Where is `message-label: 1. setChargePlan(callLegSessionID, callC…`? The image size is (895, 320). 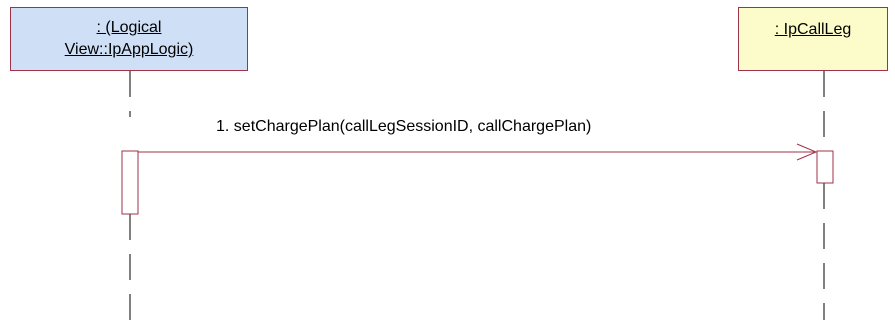
message-label: 1. setChargePlan(callLegSessionID, callC… is located at coordinates (404, 126).